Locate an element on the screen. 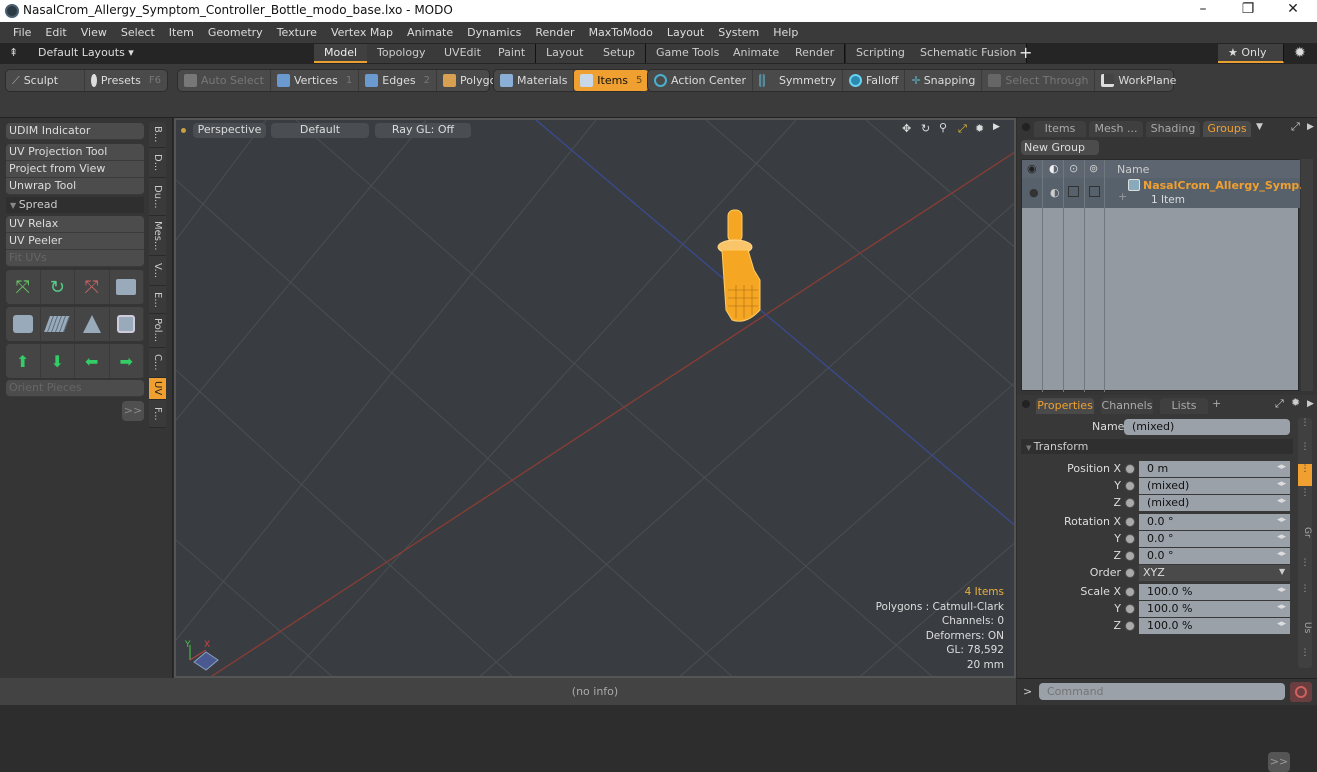 This screenshot has height=772, width=1317. side-tab-us: Us is located at coordinates (1305, 628).